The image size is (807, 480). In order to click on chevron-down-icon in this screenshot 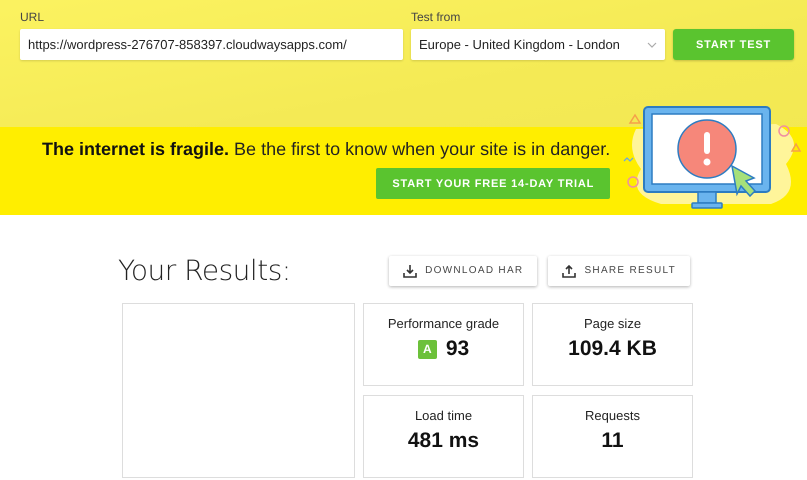, I will do `click(652, 45)`.